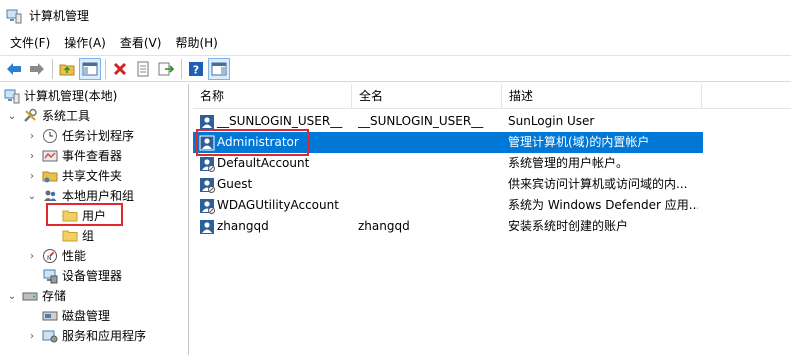 The height and width of the screenshot is (355, 791). I want to click on user-description: 安装系统时创建的账户, so click(568, 226).